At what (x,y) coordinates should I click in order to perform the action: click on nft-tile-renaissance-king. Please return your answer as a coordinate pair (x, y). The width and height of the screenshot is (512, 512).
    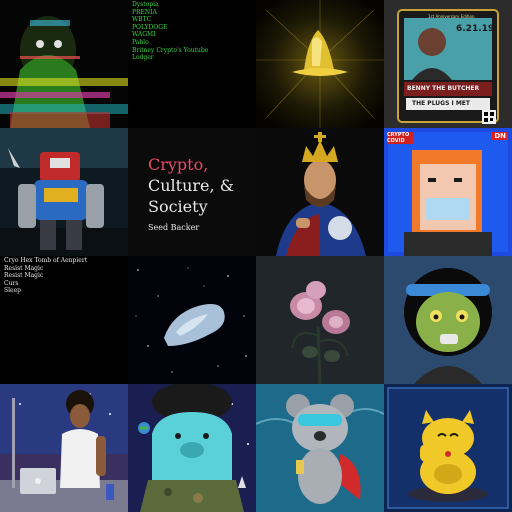
    Looking at the image, I should click on (320, 192).